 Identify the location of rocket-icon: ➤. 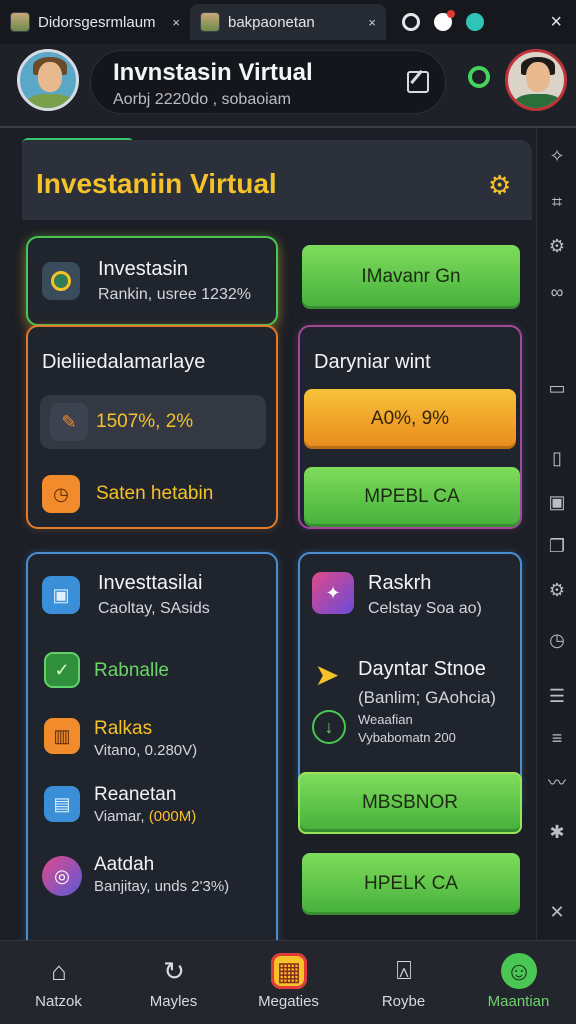
(327, 675).